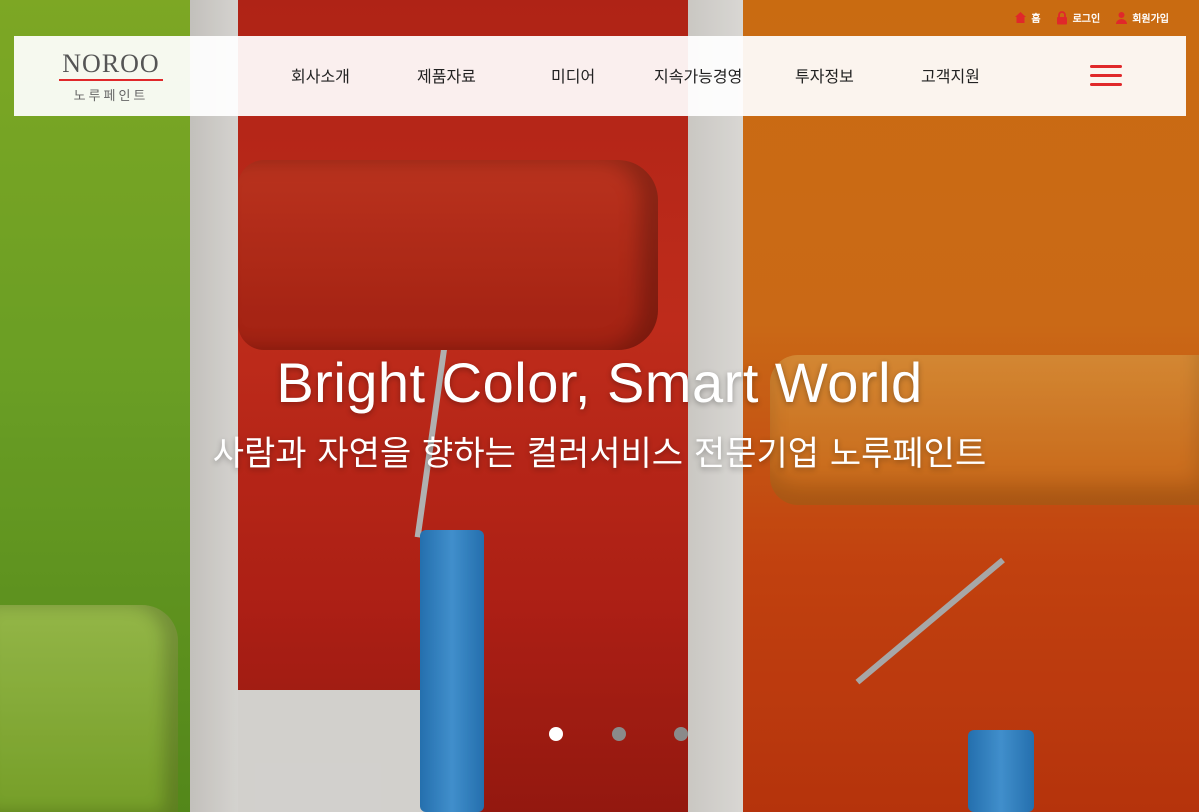 The width and height of the screenshot is (1199, 812). I want to click on user-icon, so click(1121, 18).